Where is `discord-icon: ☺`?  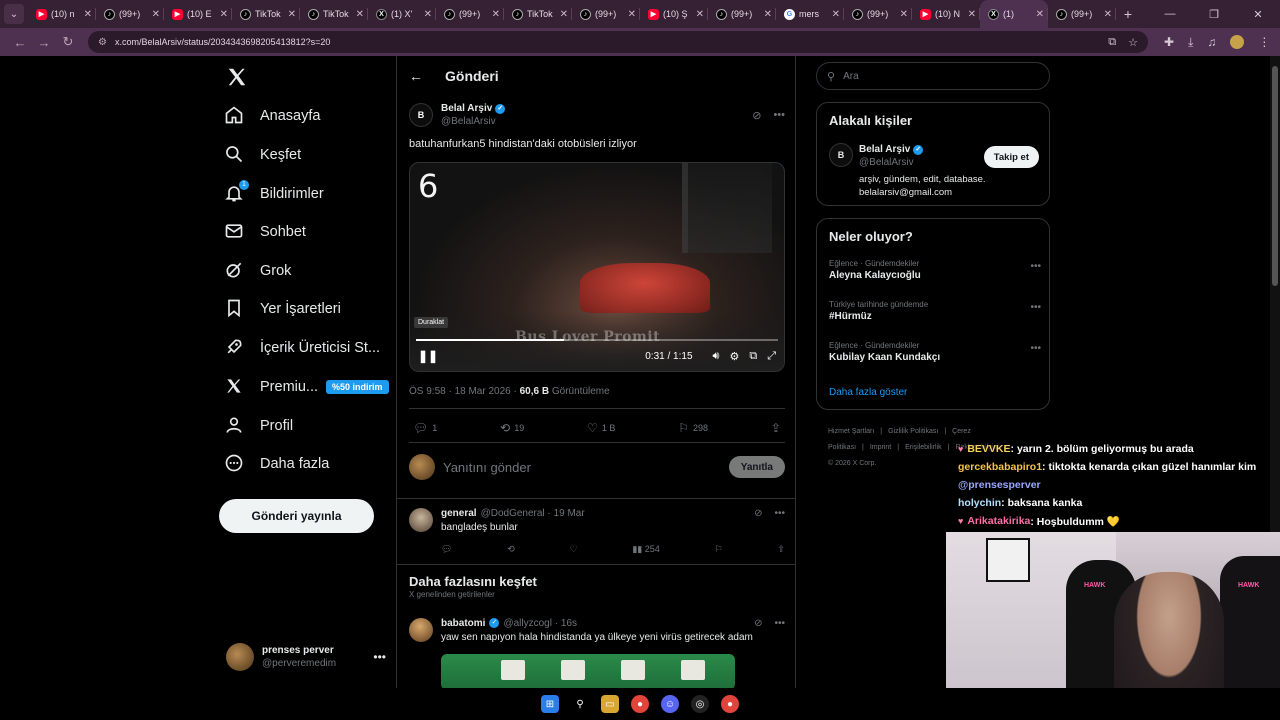 discord-icon: ☺ is located at coordinates (670, 704).